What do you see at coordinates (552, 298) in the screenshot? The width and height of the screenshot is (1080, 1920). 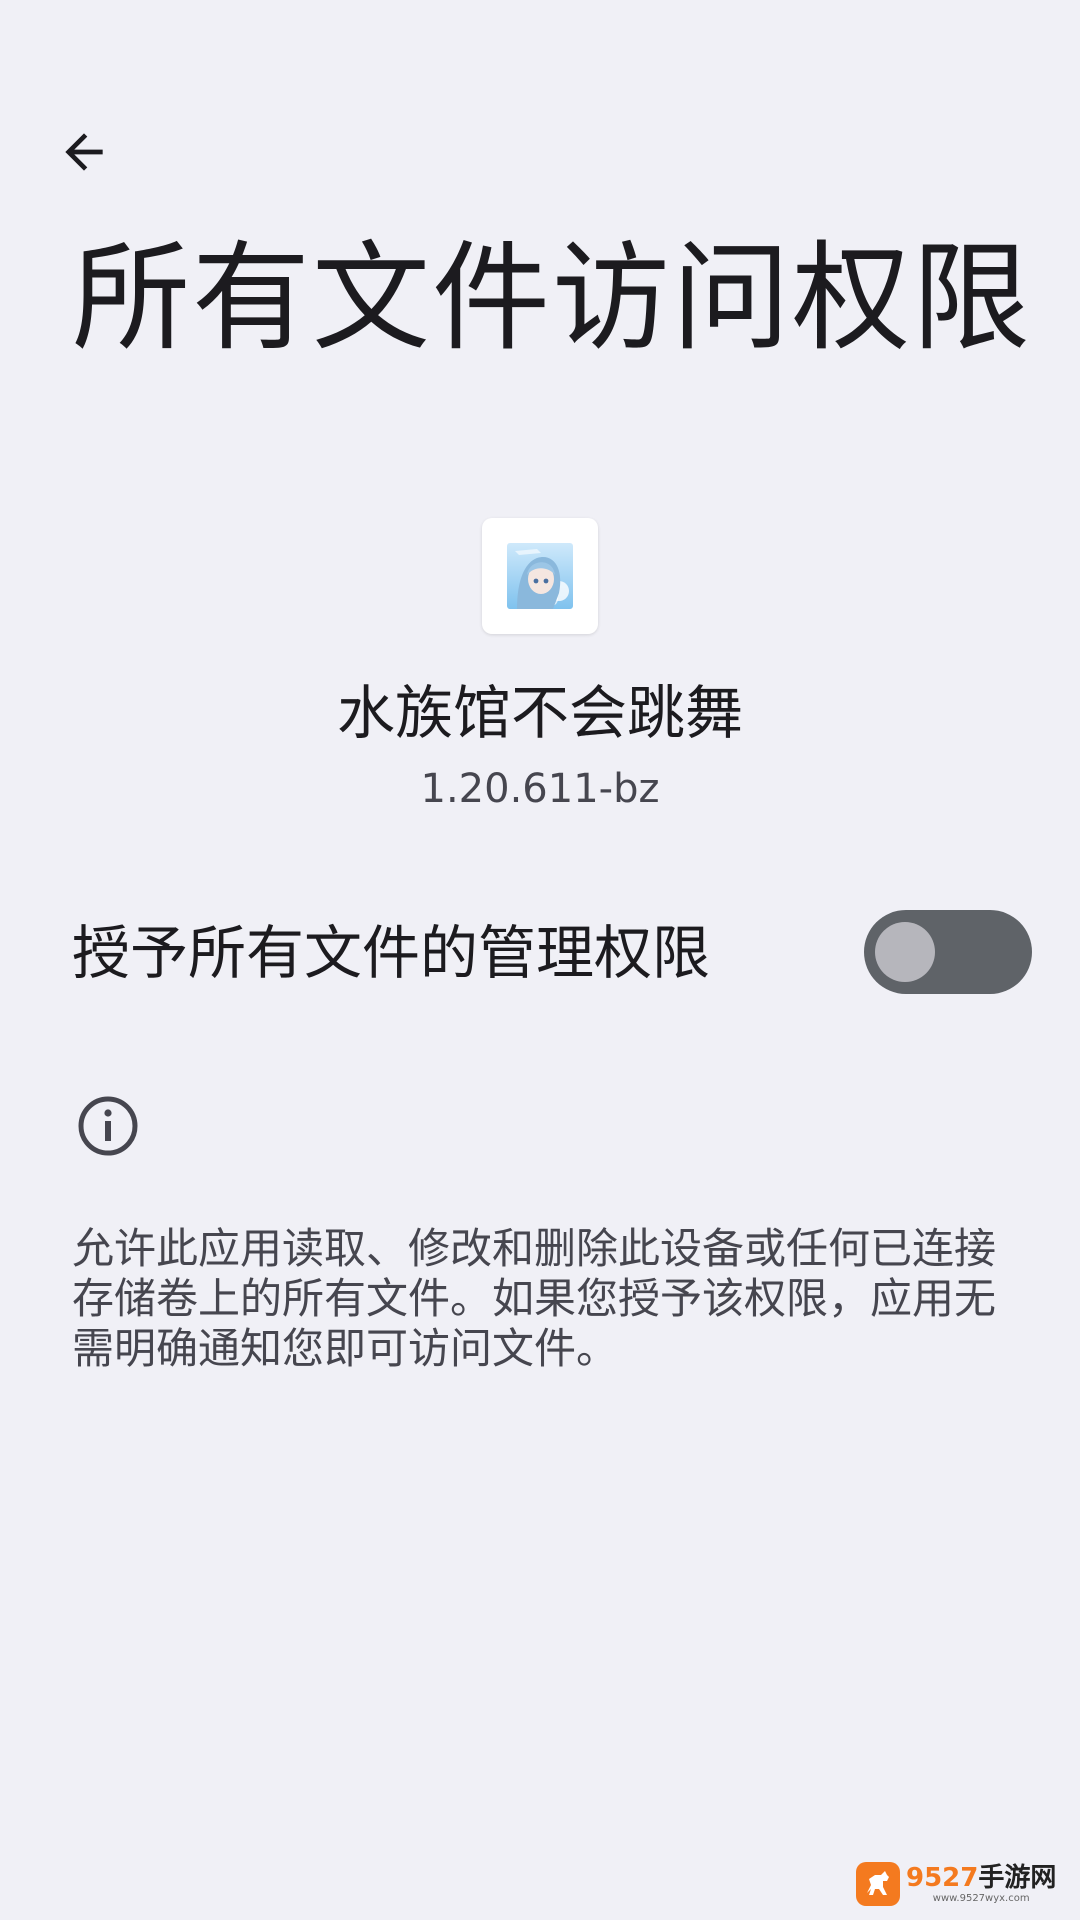 I see `page-title: 所有文件访问权限` at bounding box center [552, 298].